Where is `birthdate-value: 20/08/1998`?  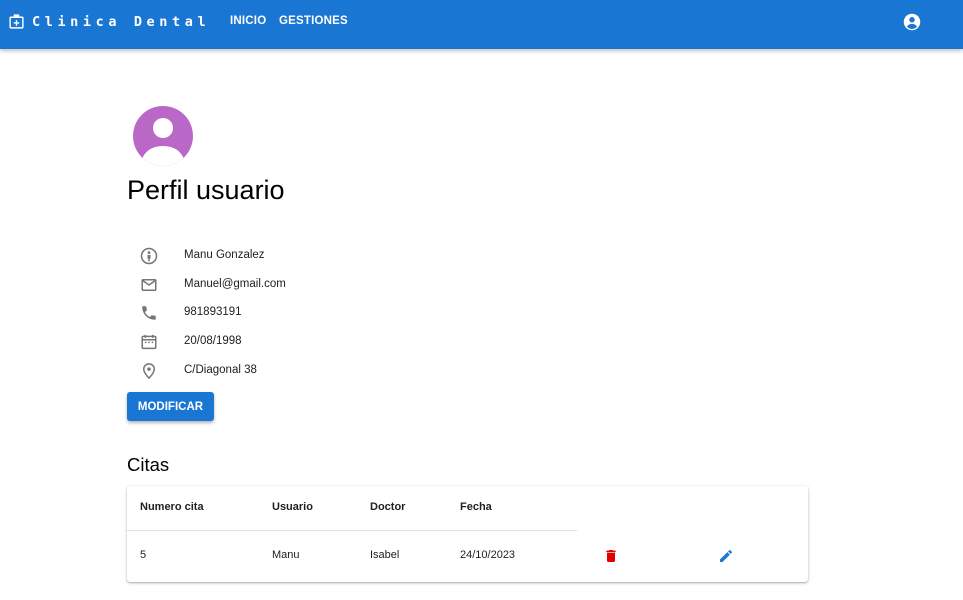 birthdate-value: 20/08/1998 is located at coordinates (213, 341).